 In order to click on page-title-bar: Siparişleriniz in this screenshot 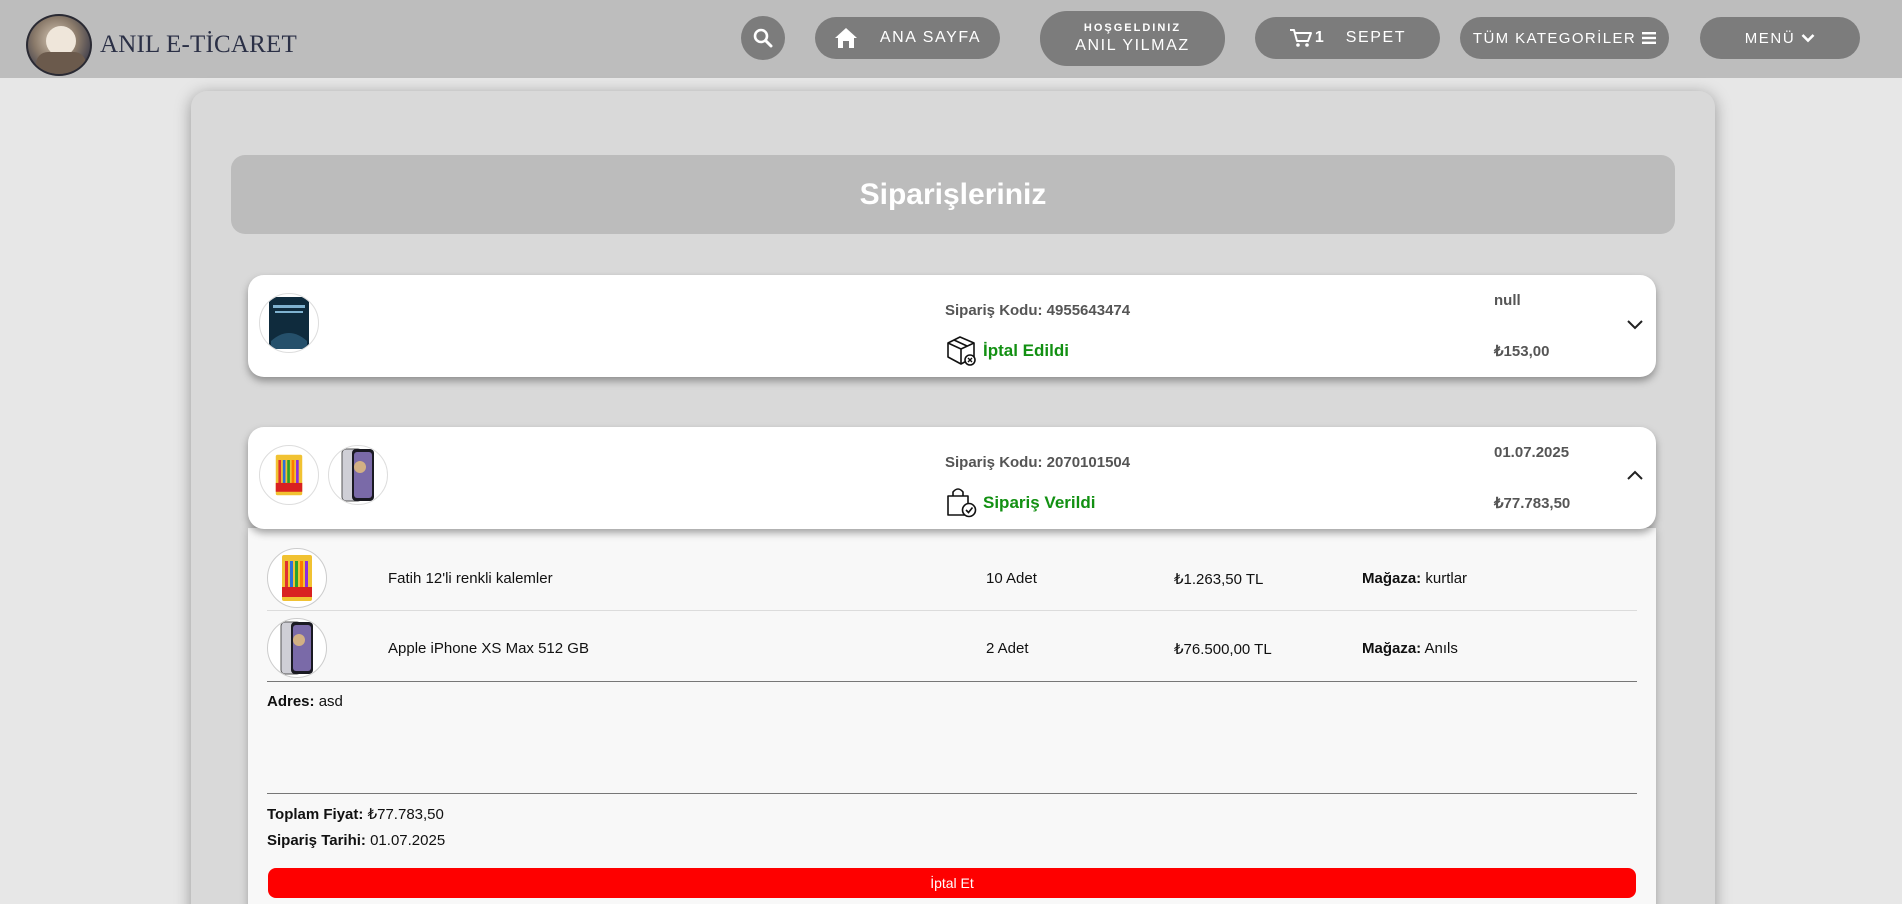, I will do `click(953, 194)`.